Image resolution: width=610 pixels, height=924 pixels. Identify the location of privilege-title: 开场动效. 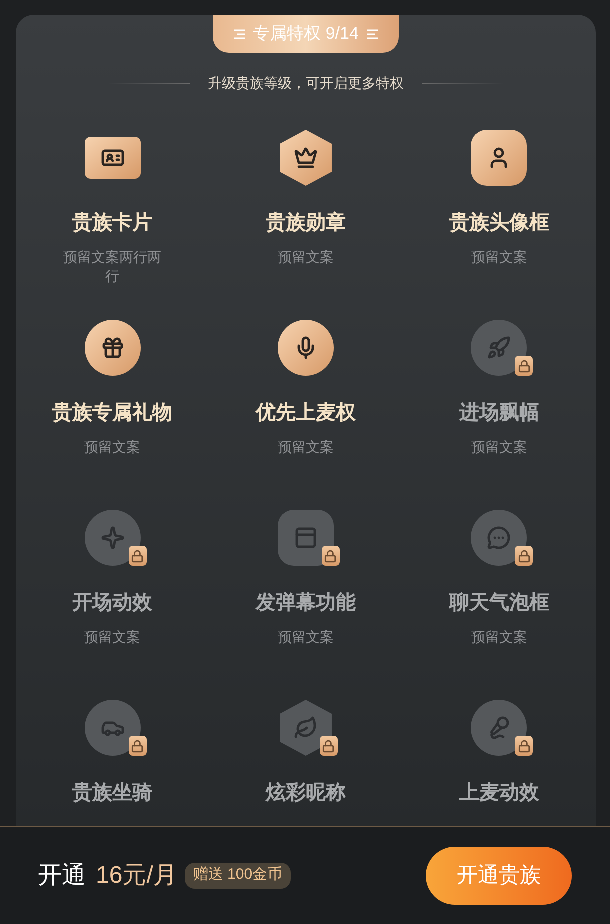
(112, 603).